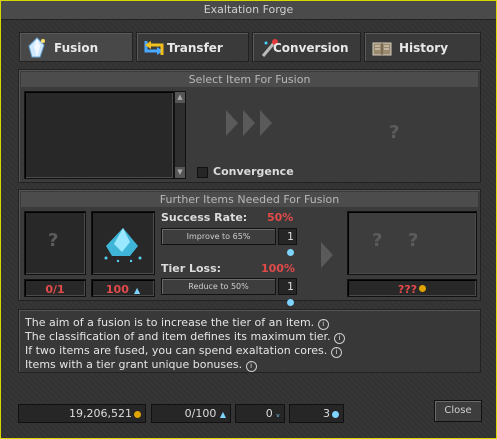 This screenshot has height=439, width=497. What do you see at coordinates (249, 199) in the screenshot?
I see `further-items-heading: Further Items Needed For Fusion` at bounding box center [249, 199].